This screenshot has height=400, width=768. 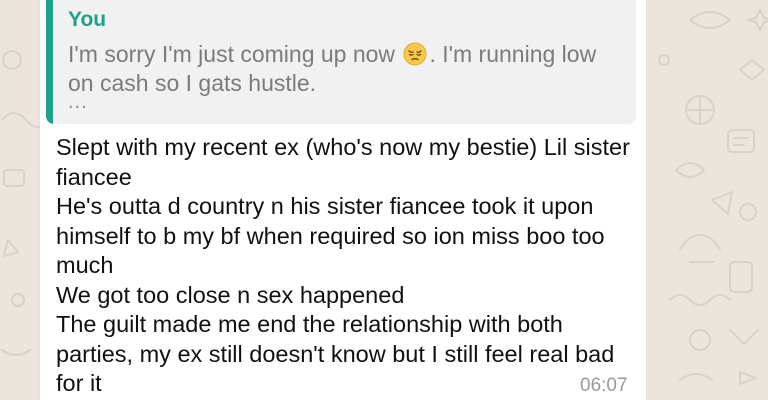 What do you see at coordinates (415, 54) in the screenshot?
I see `pensive-face-emoji` at bounding box center [415, 54].